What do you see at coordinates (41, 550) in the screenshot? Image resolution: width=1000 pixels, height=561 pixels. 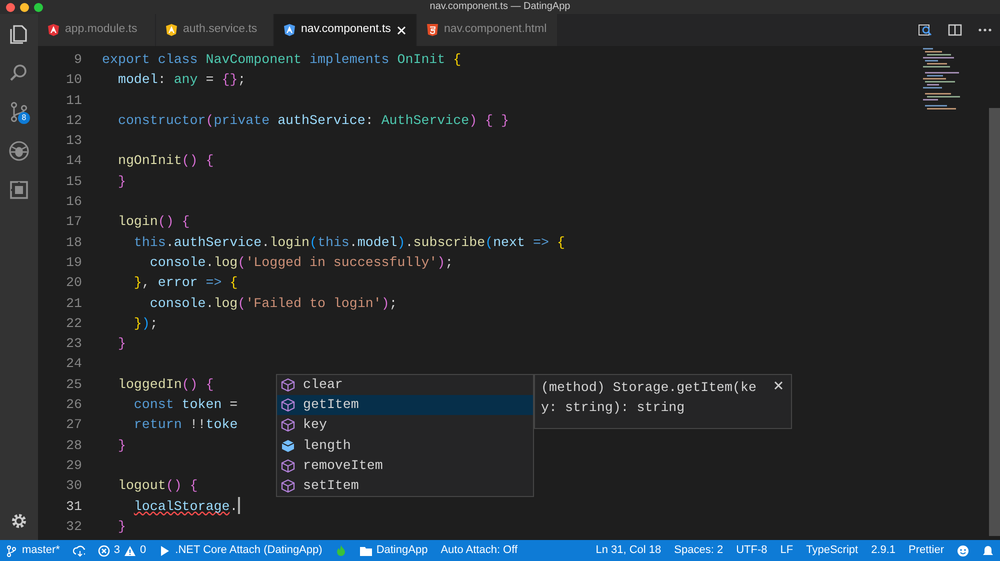 I see `status-item: master*` at bounding box center [41, 550].